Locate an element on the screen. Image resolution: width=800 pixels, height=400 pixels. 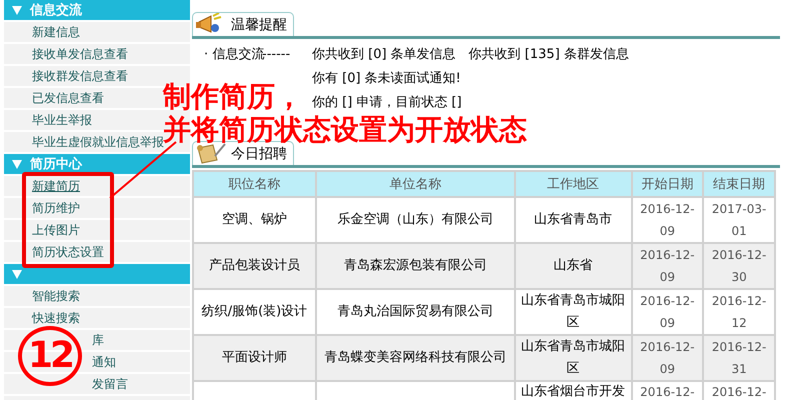
table-cell: 山东省青岛市 is located at coordinates (573, 220).